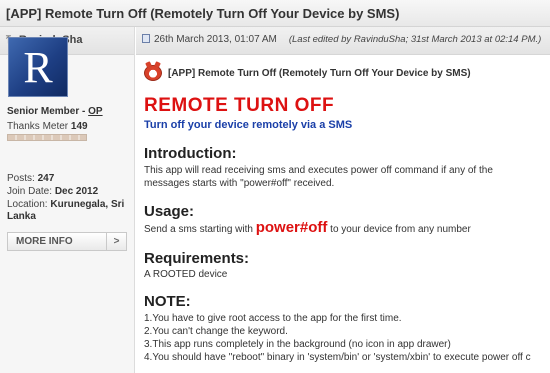 Image resolution: width=550 pixels, height=373 pixels. I want to click on usage-title: Usage:, so click(169, 211).